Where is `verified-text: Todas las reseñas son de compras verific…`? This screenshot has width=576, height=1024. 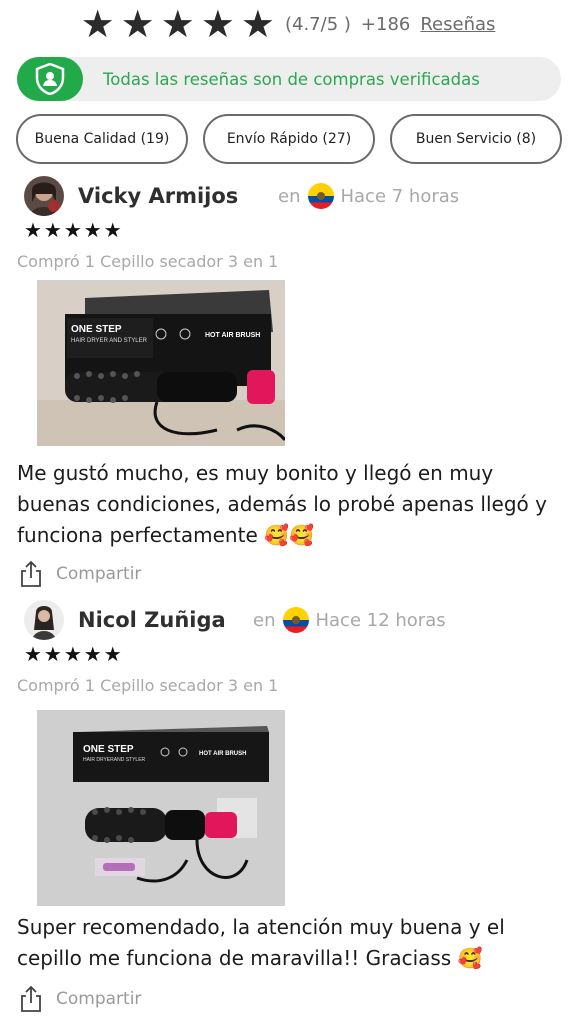 verified-text: Todas las reseñas son de compras verific… is located at coordinates (291, 79).